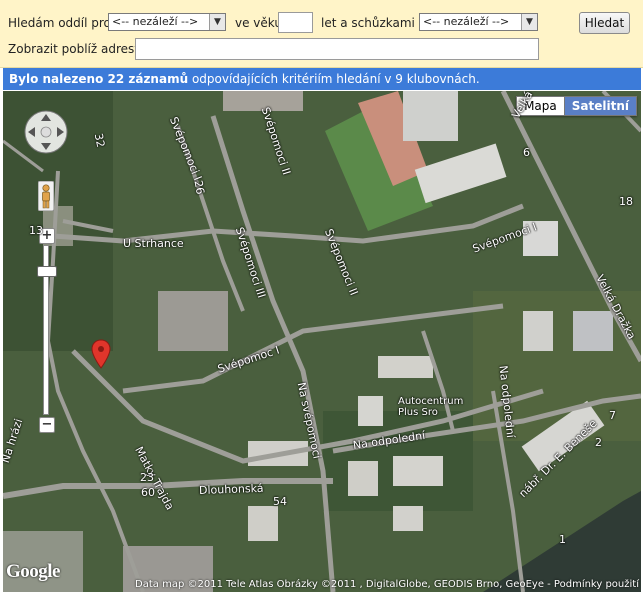 This screenshot has width=643, height=593. What do you see at coordinates (59, 23) in the screenshot?
I see `find-label: Hledám oddíl pro` at bounding box center [59, 23].